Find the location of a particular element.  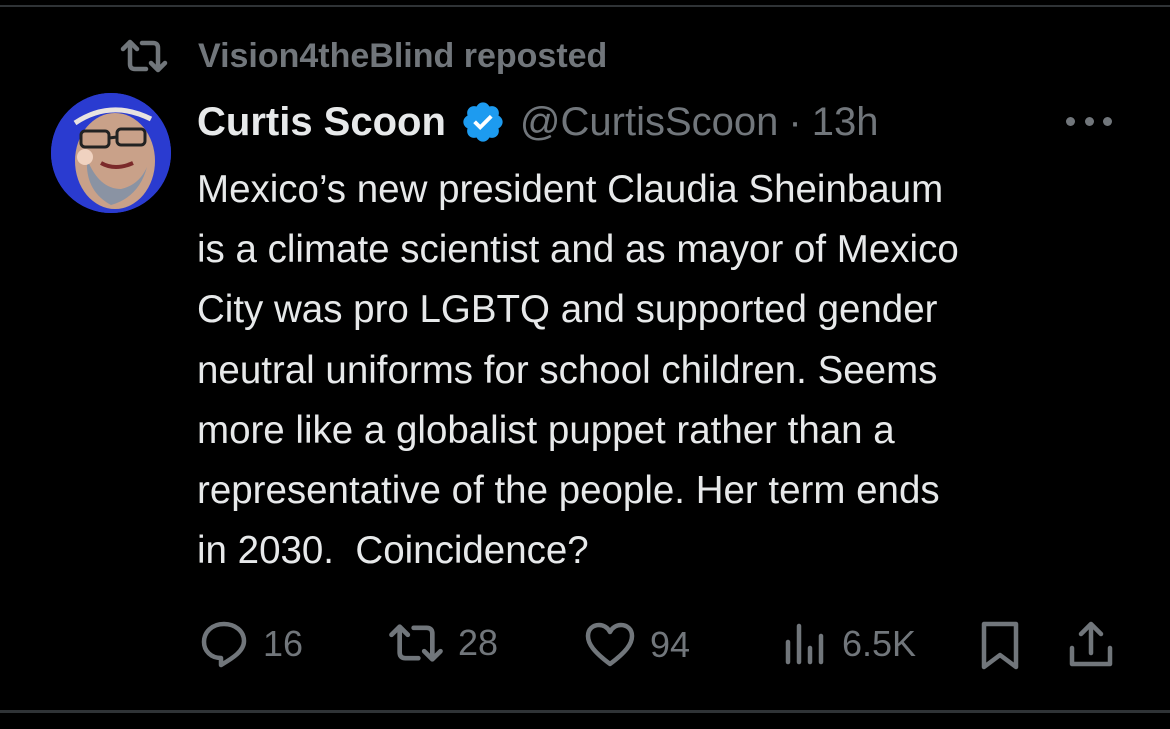

avatar is located at coordinates (111, 153).